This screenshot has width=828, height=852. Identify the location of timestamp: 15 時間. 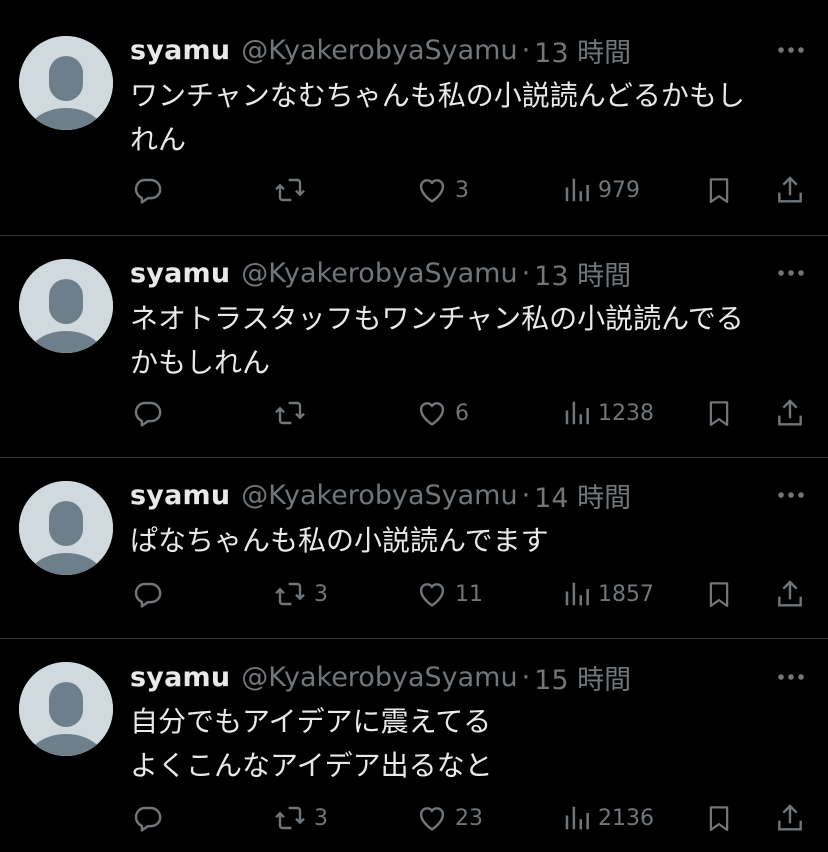
(582, 677).